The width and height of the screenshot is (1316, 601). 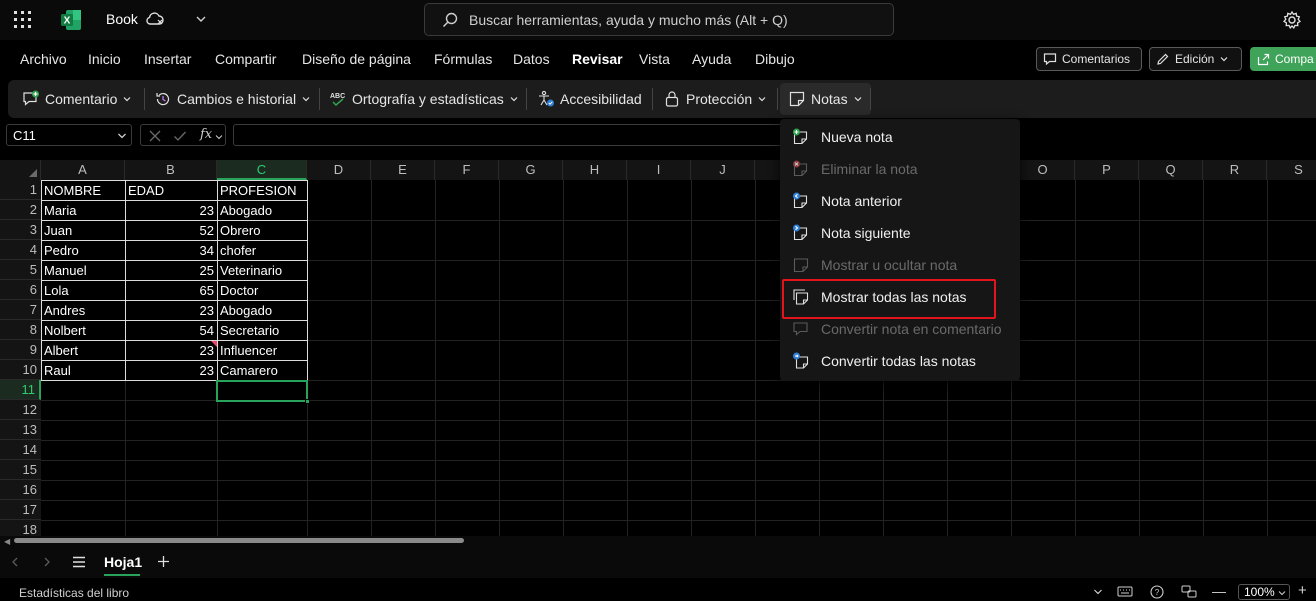 What do you see at coordinates (531, 170) in the screenshot?
I see `column-header: G` at bounding box center [531, 170].